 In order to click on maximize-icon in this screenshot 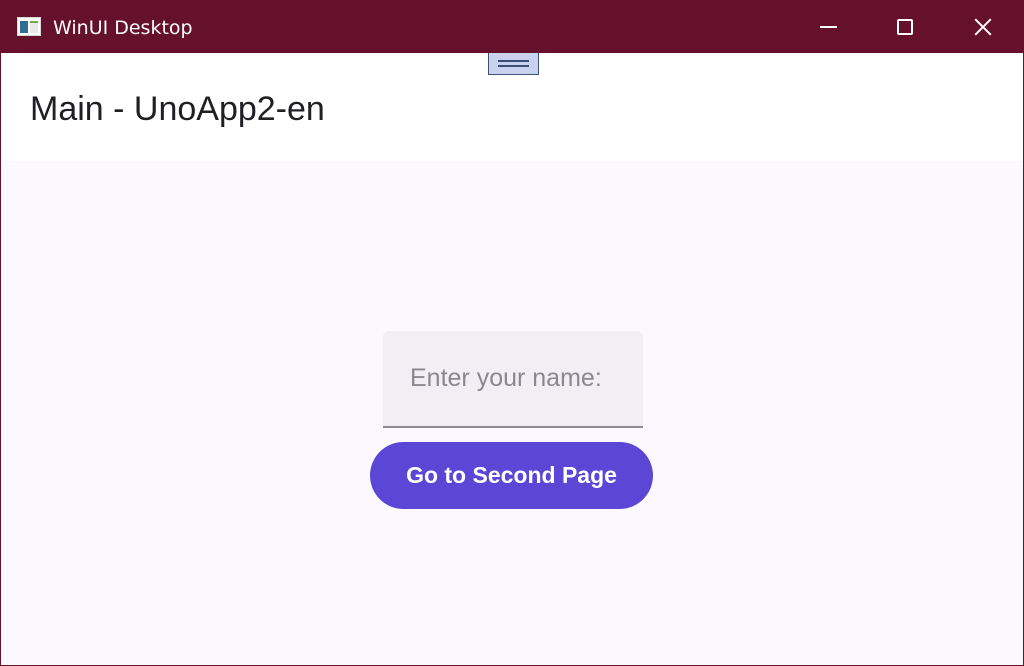, I will do `click(905, 27)`.